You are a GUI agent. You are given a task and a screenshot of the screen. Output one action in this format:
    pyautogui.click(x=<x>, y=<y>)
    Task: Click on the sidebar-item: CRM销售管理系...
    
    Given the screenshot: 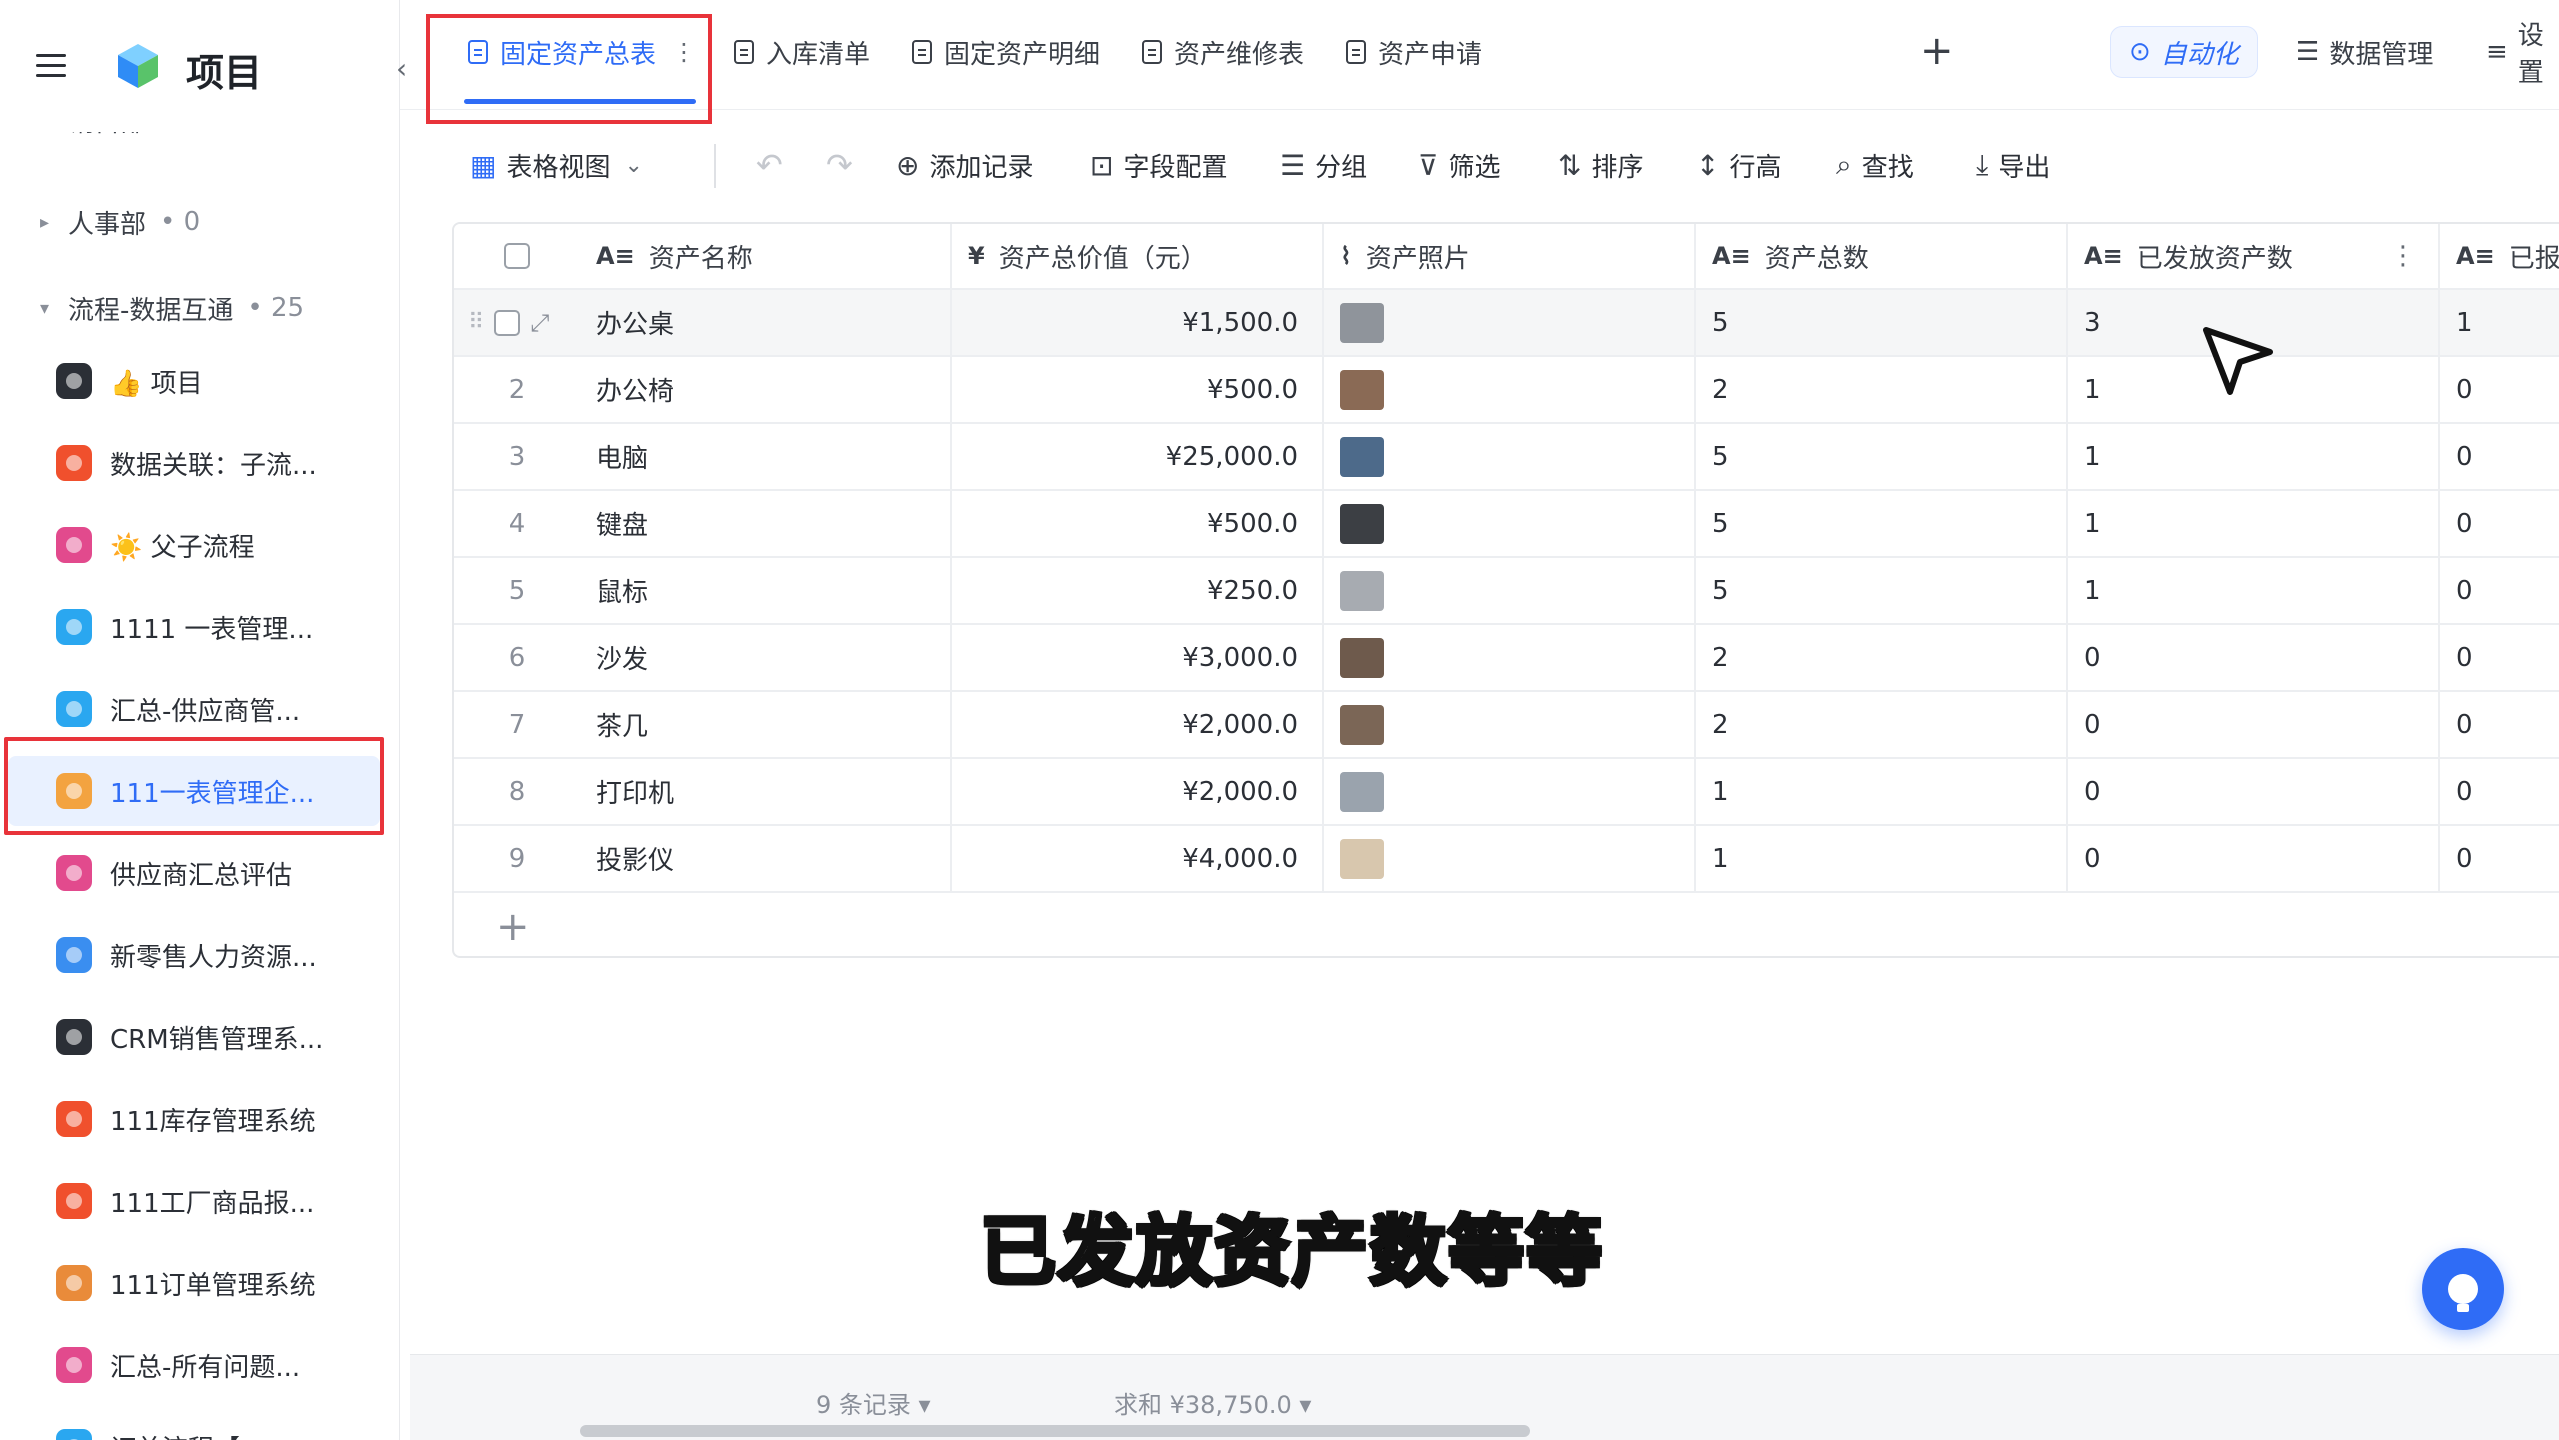 What is the action you would take?
    pyautogui.click(x=194, y=1037)
    